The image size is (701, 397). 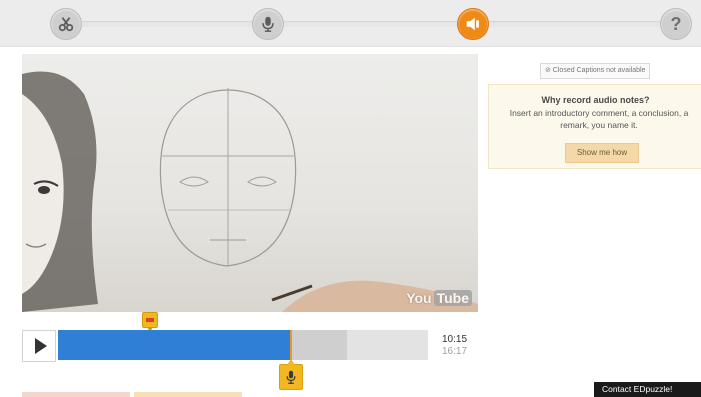 I want to click on play-icon, so click(x=40, y=346).